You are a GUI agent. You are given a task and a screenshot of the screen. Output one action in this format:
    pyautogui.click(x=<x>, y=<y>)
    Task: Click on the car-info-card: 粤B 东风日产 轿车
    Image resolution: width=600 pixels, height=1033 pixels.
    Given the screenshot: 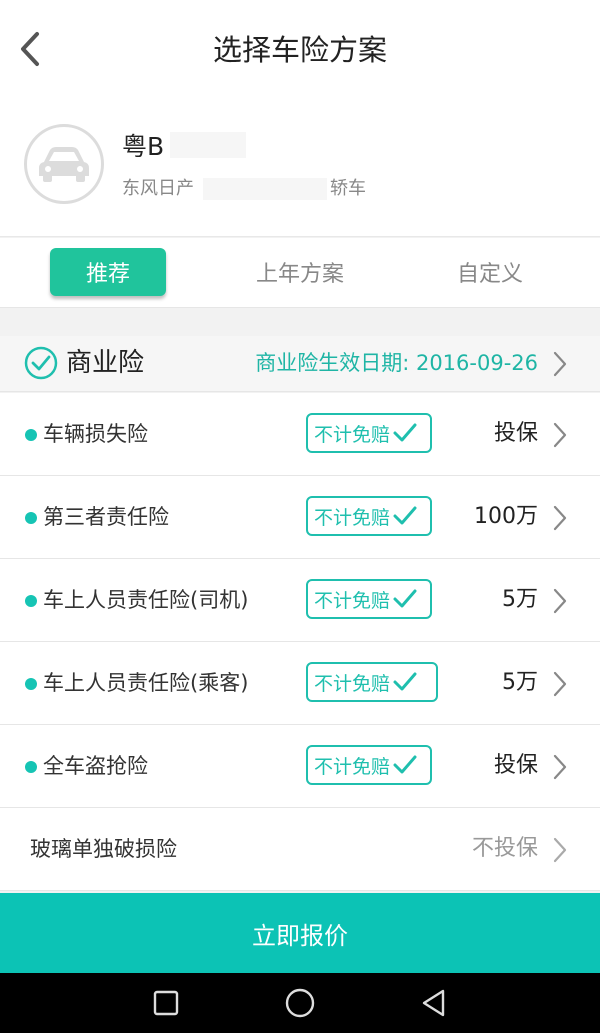 What is the action you would take?
    pyautogui.click(x=300, y=168)
    